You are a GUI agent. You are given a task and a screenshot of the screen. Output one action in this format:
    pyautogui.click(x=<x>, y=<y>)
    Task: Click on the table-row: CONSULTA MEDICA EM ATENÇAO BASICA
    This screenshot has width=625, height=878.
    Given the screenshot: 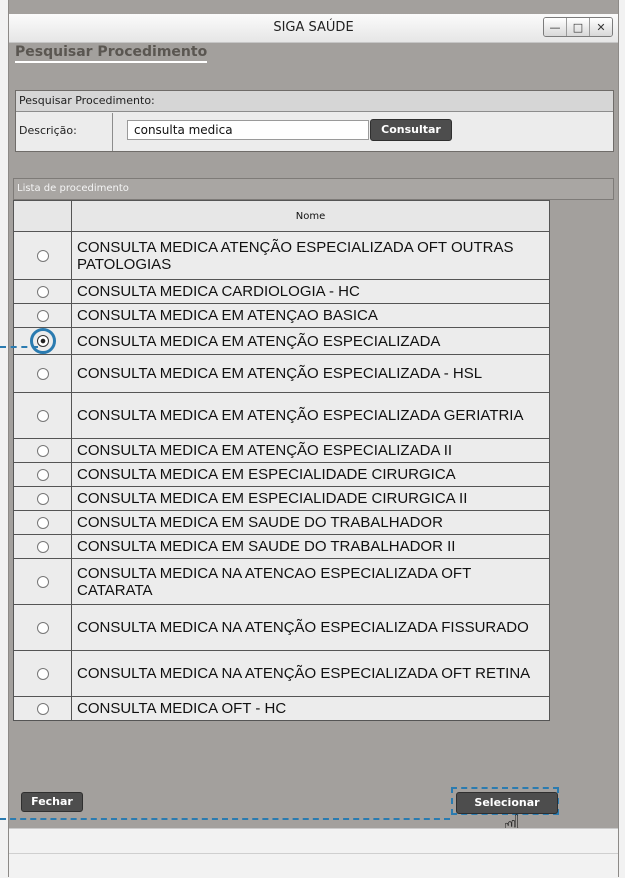 What is the action you would take?
    pyautogui.click(x=281, y=315)
    